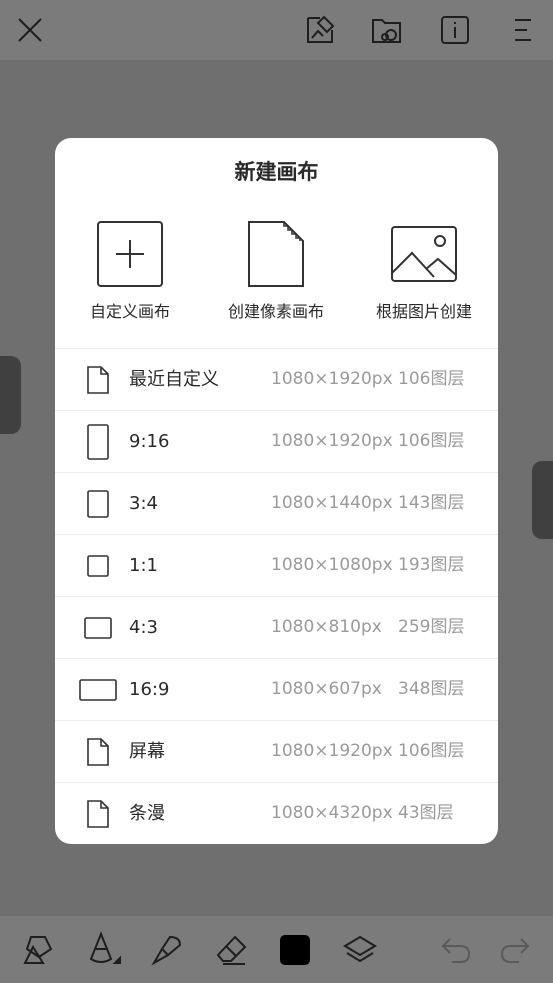  What do you see at coordinates (30, 30) in the screenshot?
I see `close-icon` at bounding box center [30, 30].